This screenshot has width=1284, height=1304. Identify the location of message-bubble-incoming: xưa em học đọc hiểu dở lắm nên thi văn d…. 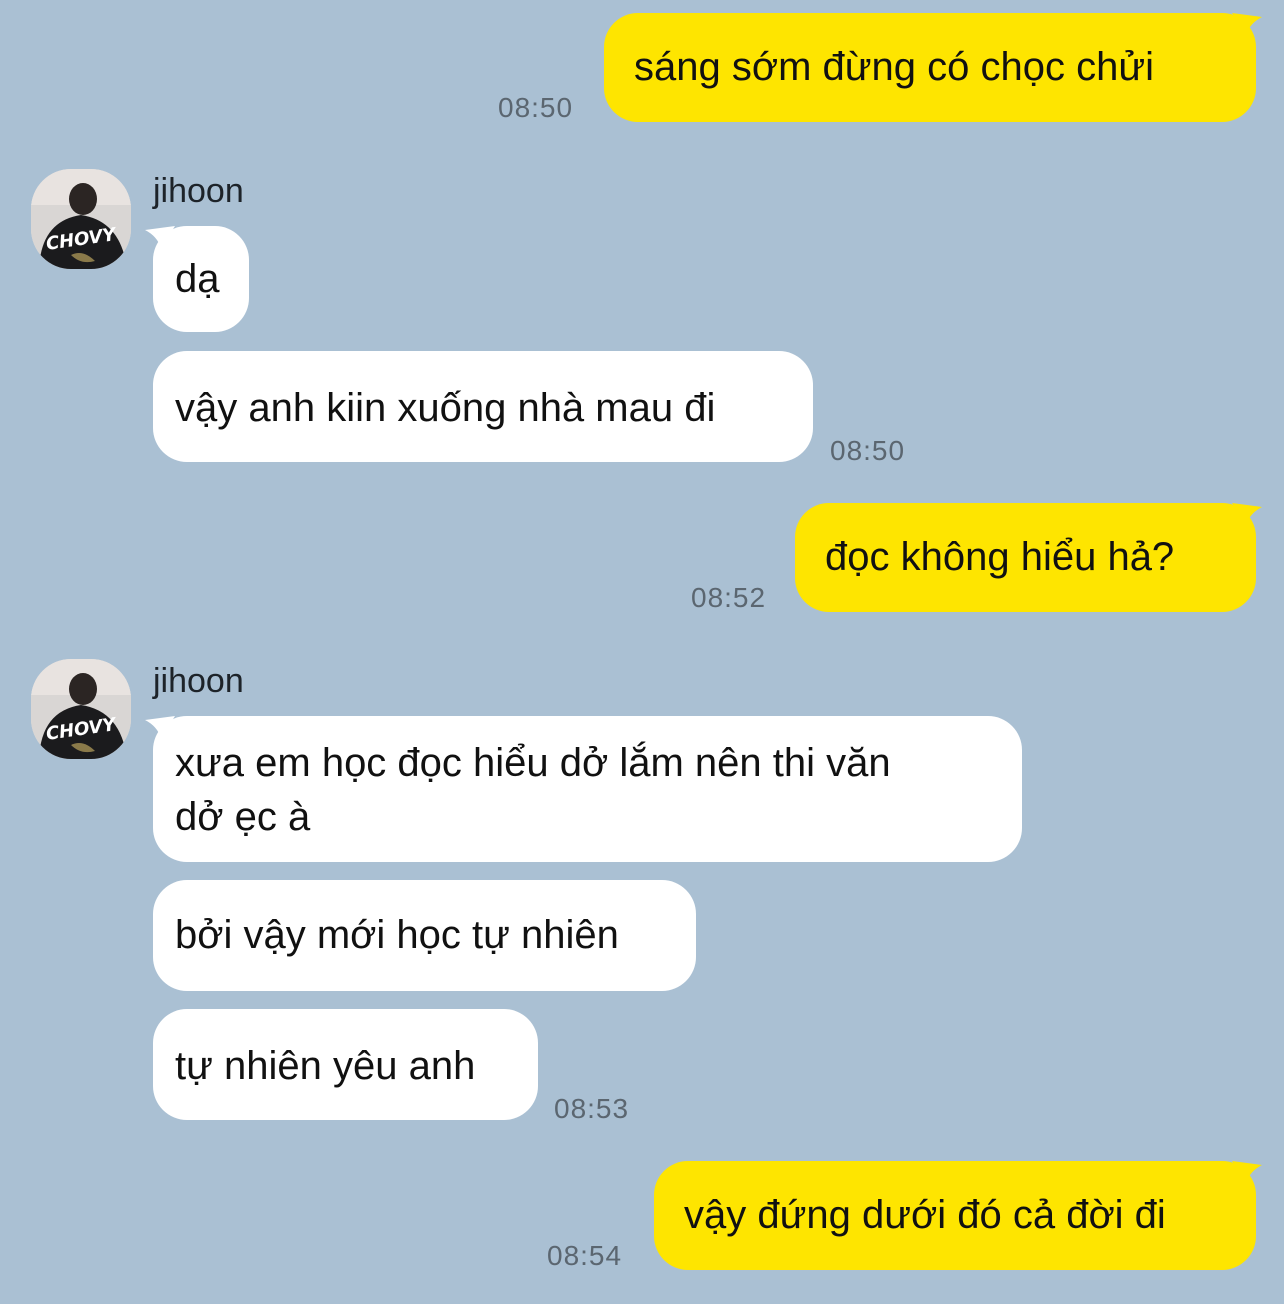
(587, 789).